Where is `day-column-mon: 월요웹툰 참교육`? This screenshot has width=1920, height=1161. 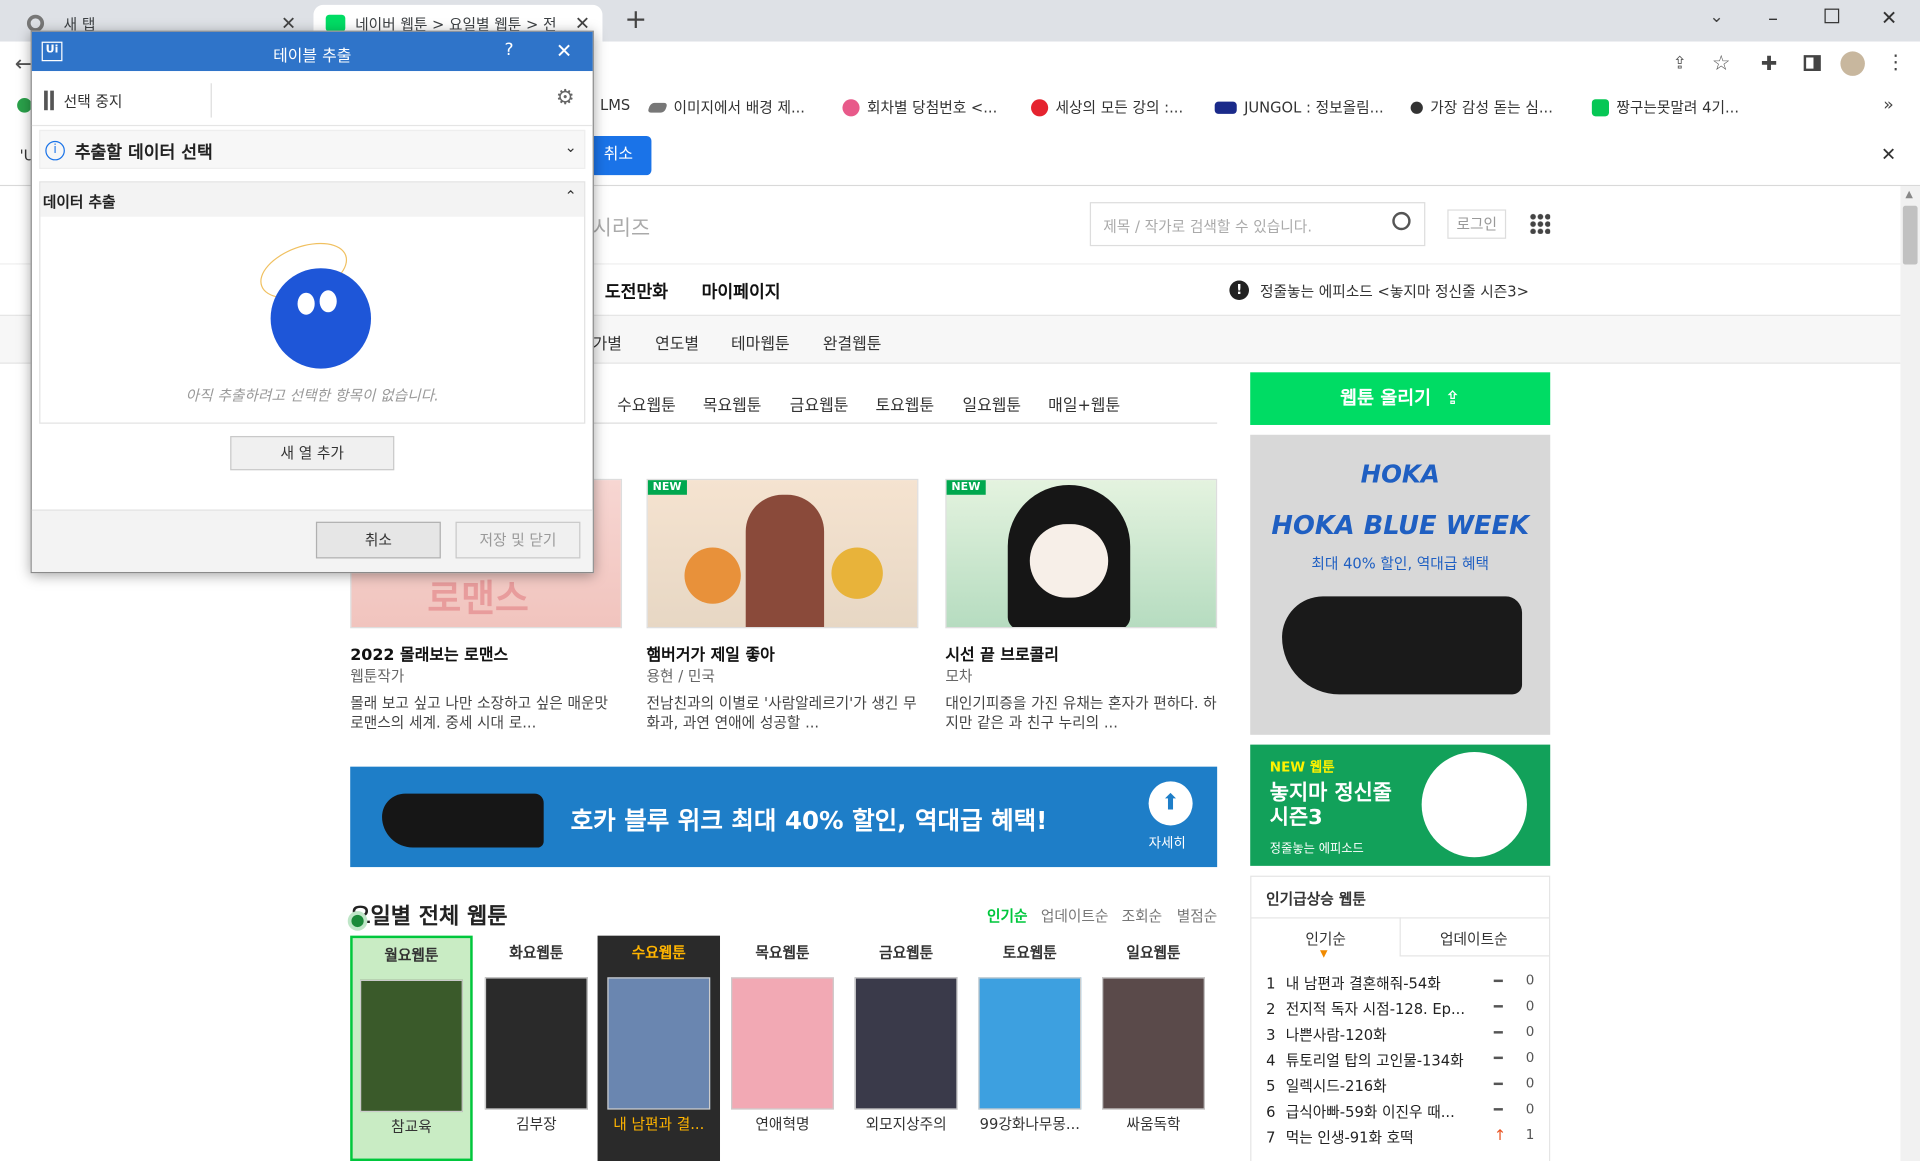 day-column-mon: 월요웹툰 참교육 is located at coordinates (411, 1048).